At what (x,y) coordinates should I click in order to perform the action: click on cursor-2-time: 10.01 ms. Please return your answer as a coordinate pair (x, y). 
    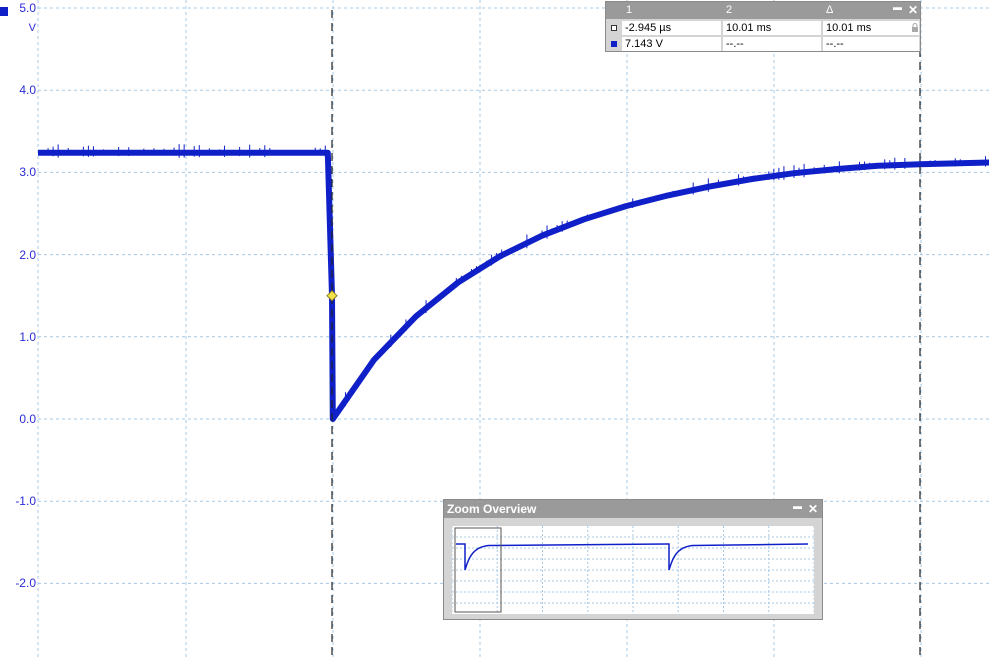
    Looking at the image, I should click on (772, 28).